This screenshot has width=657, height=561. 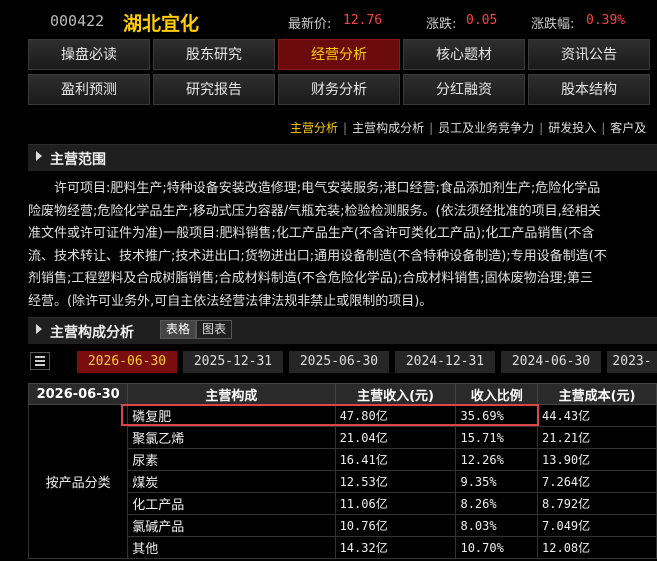 I want to click on row-revenue: 21.04亿, so click(x=395, y=437).